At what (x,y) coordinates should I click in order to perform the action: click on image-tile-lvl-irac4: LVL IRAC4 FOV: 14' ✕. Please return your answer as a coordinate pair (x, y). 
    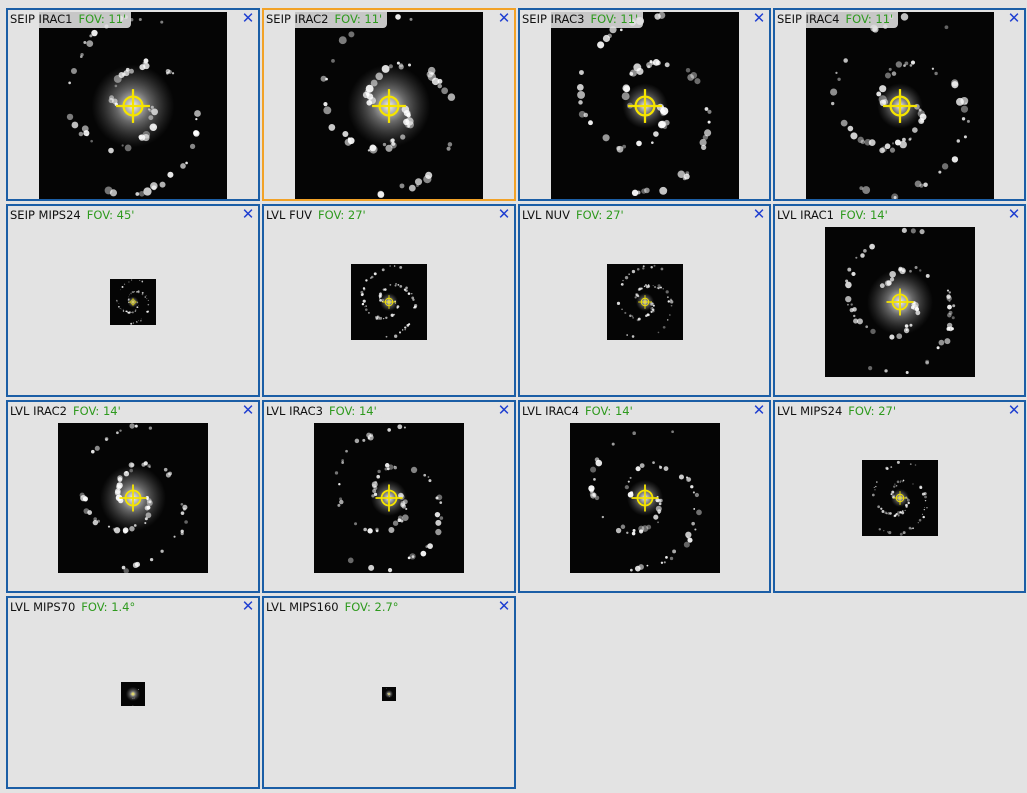
    Looking at the image, I should click on (644, 496).